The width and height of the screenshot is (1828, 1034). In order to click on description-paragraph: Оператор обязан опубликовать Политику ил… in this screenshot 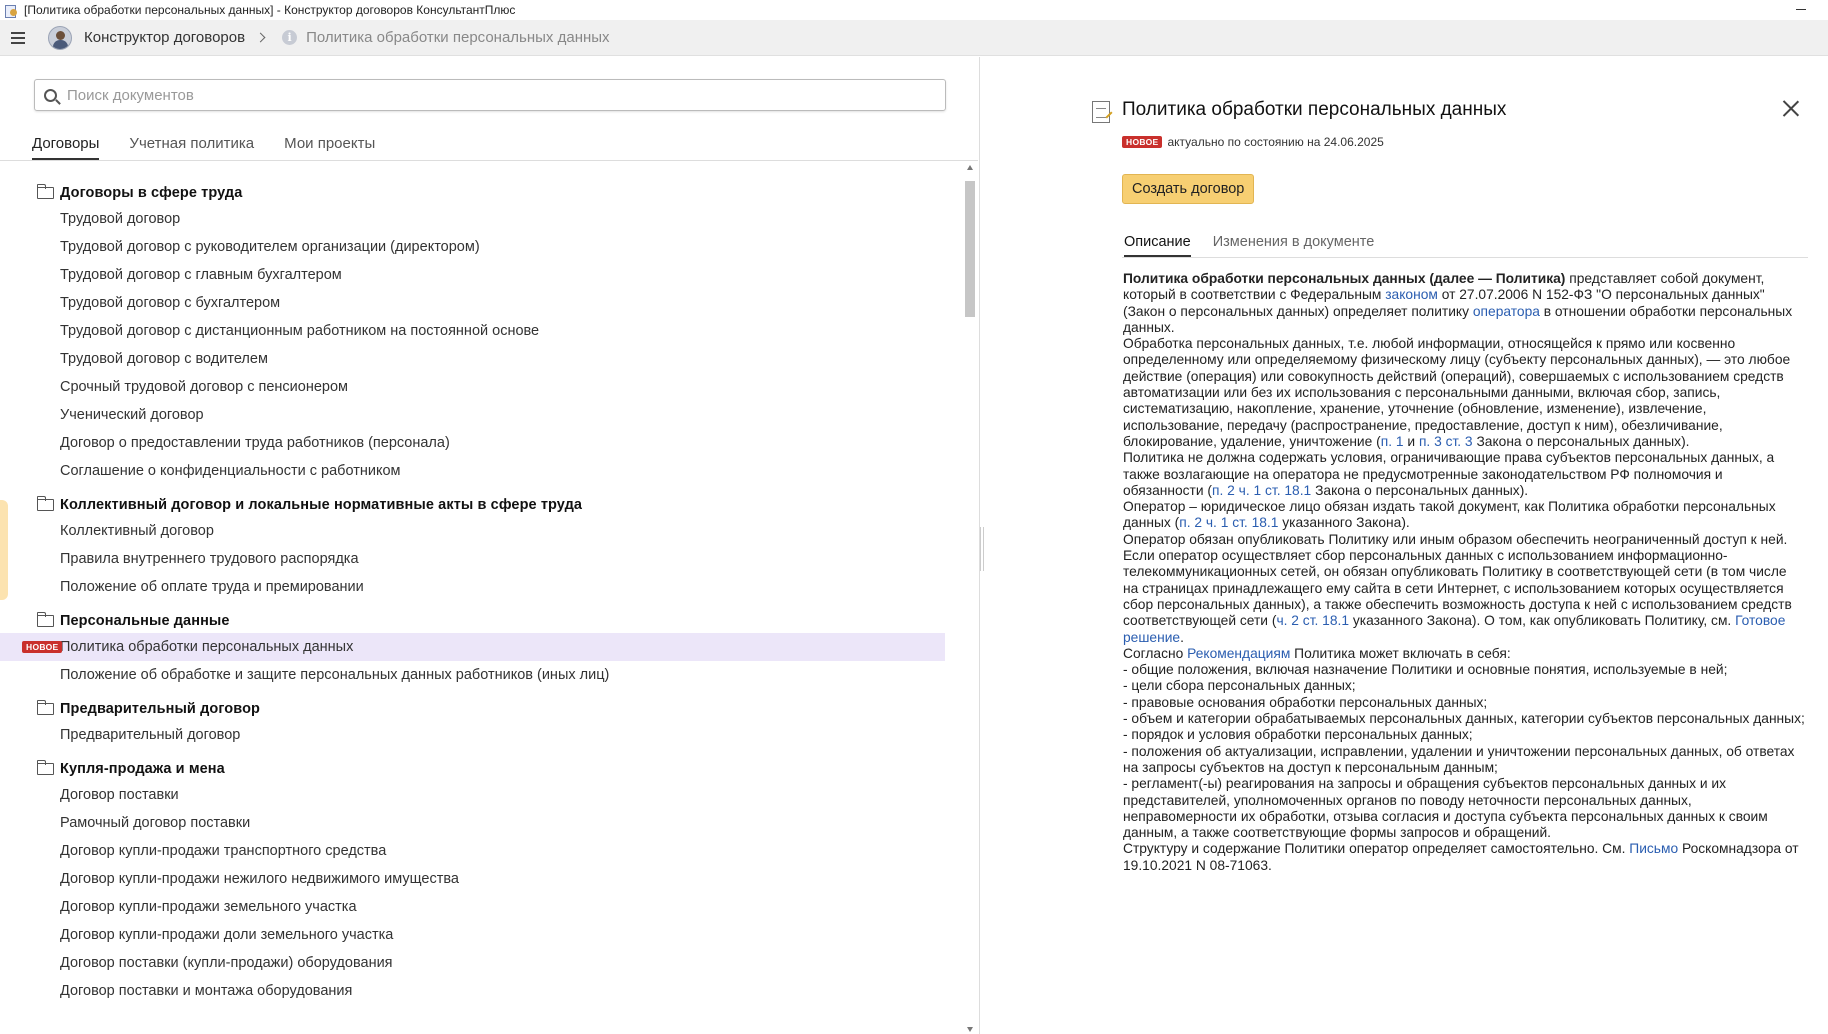, I will do `click(1464, 589)`.